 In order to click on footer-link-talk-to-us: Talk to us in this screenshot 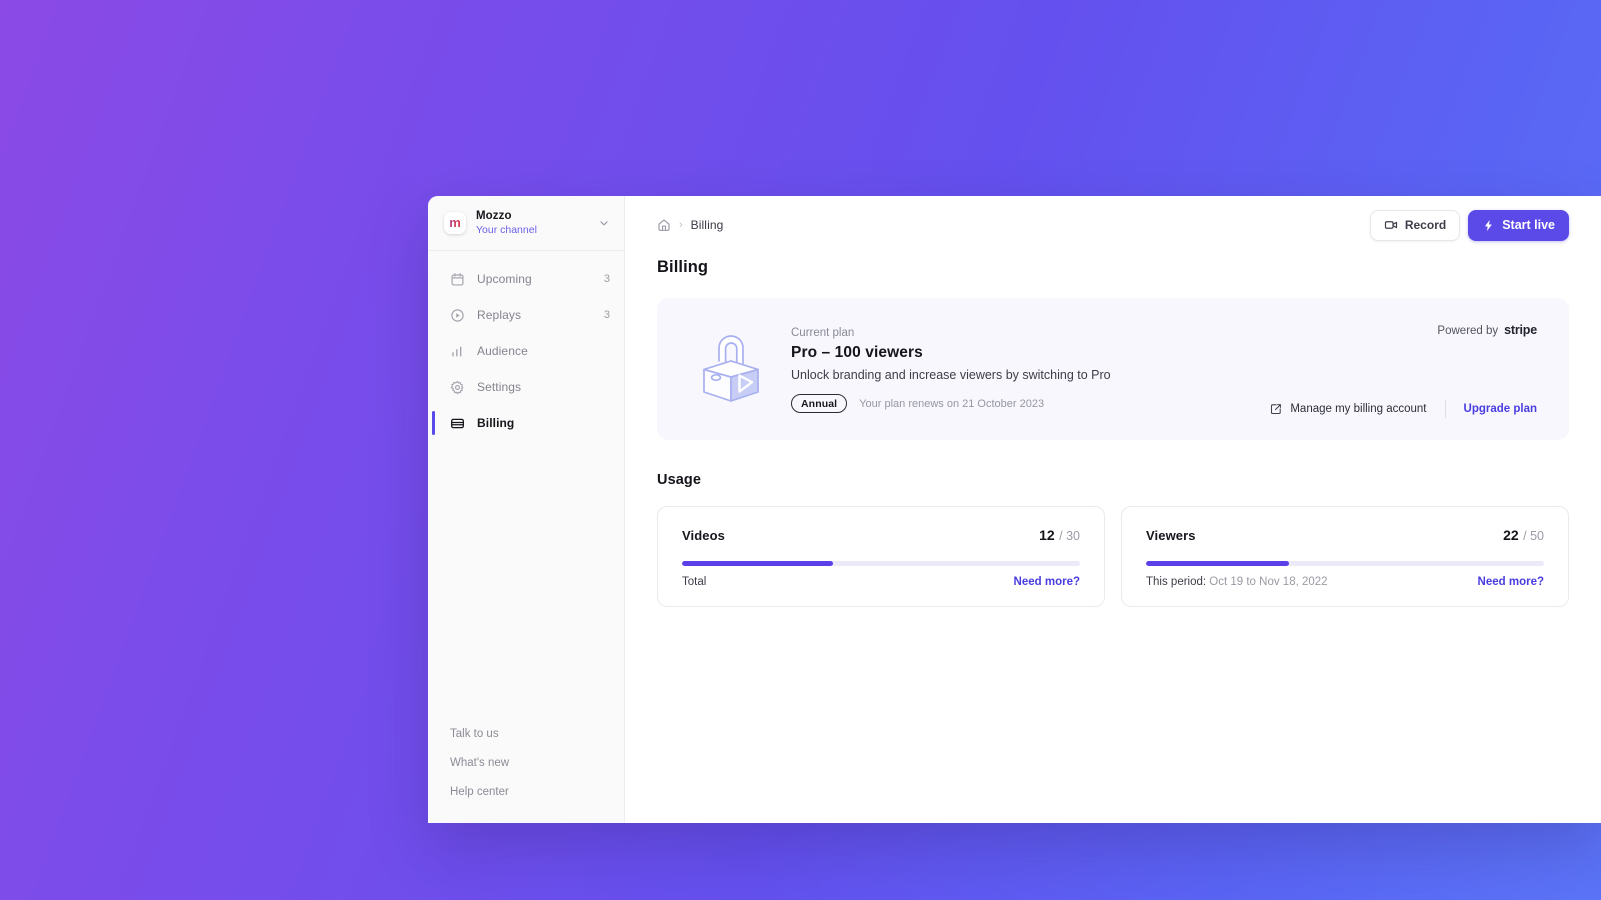, I will do `click(537, 734)`.